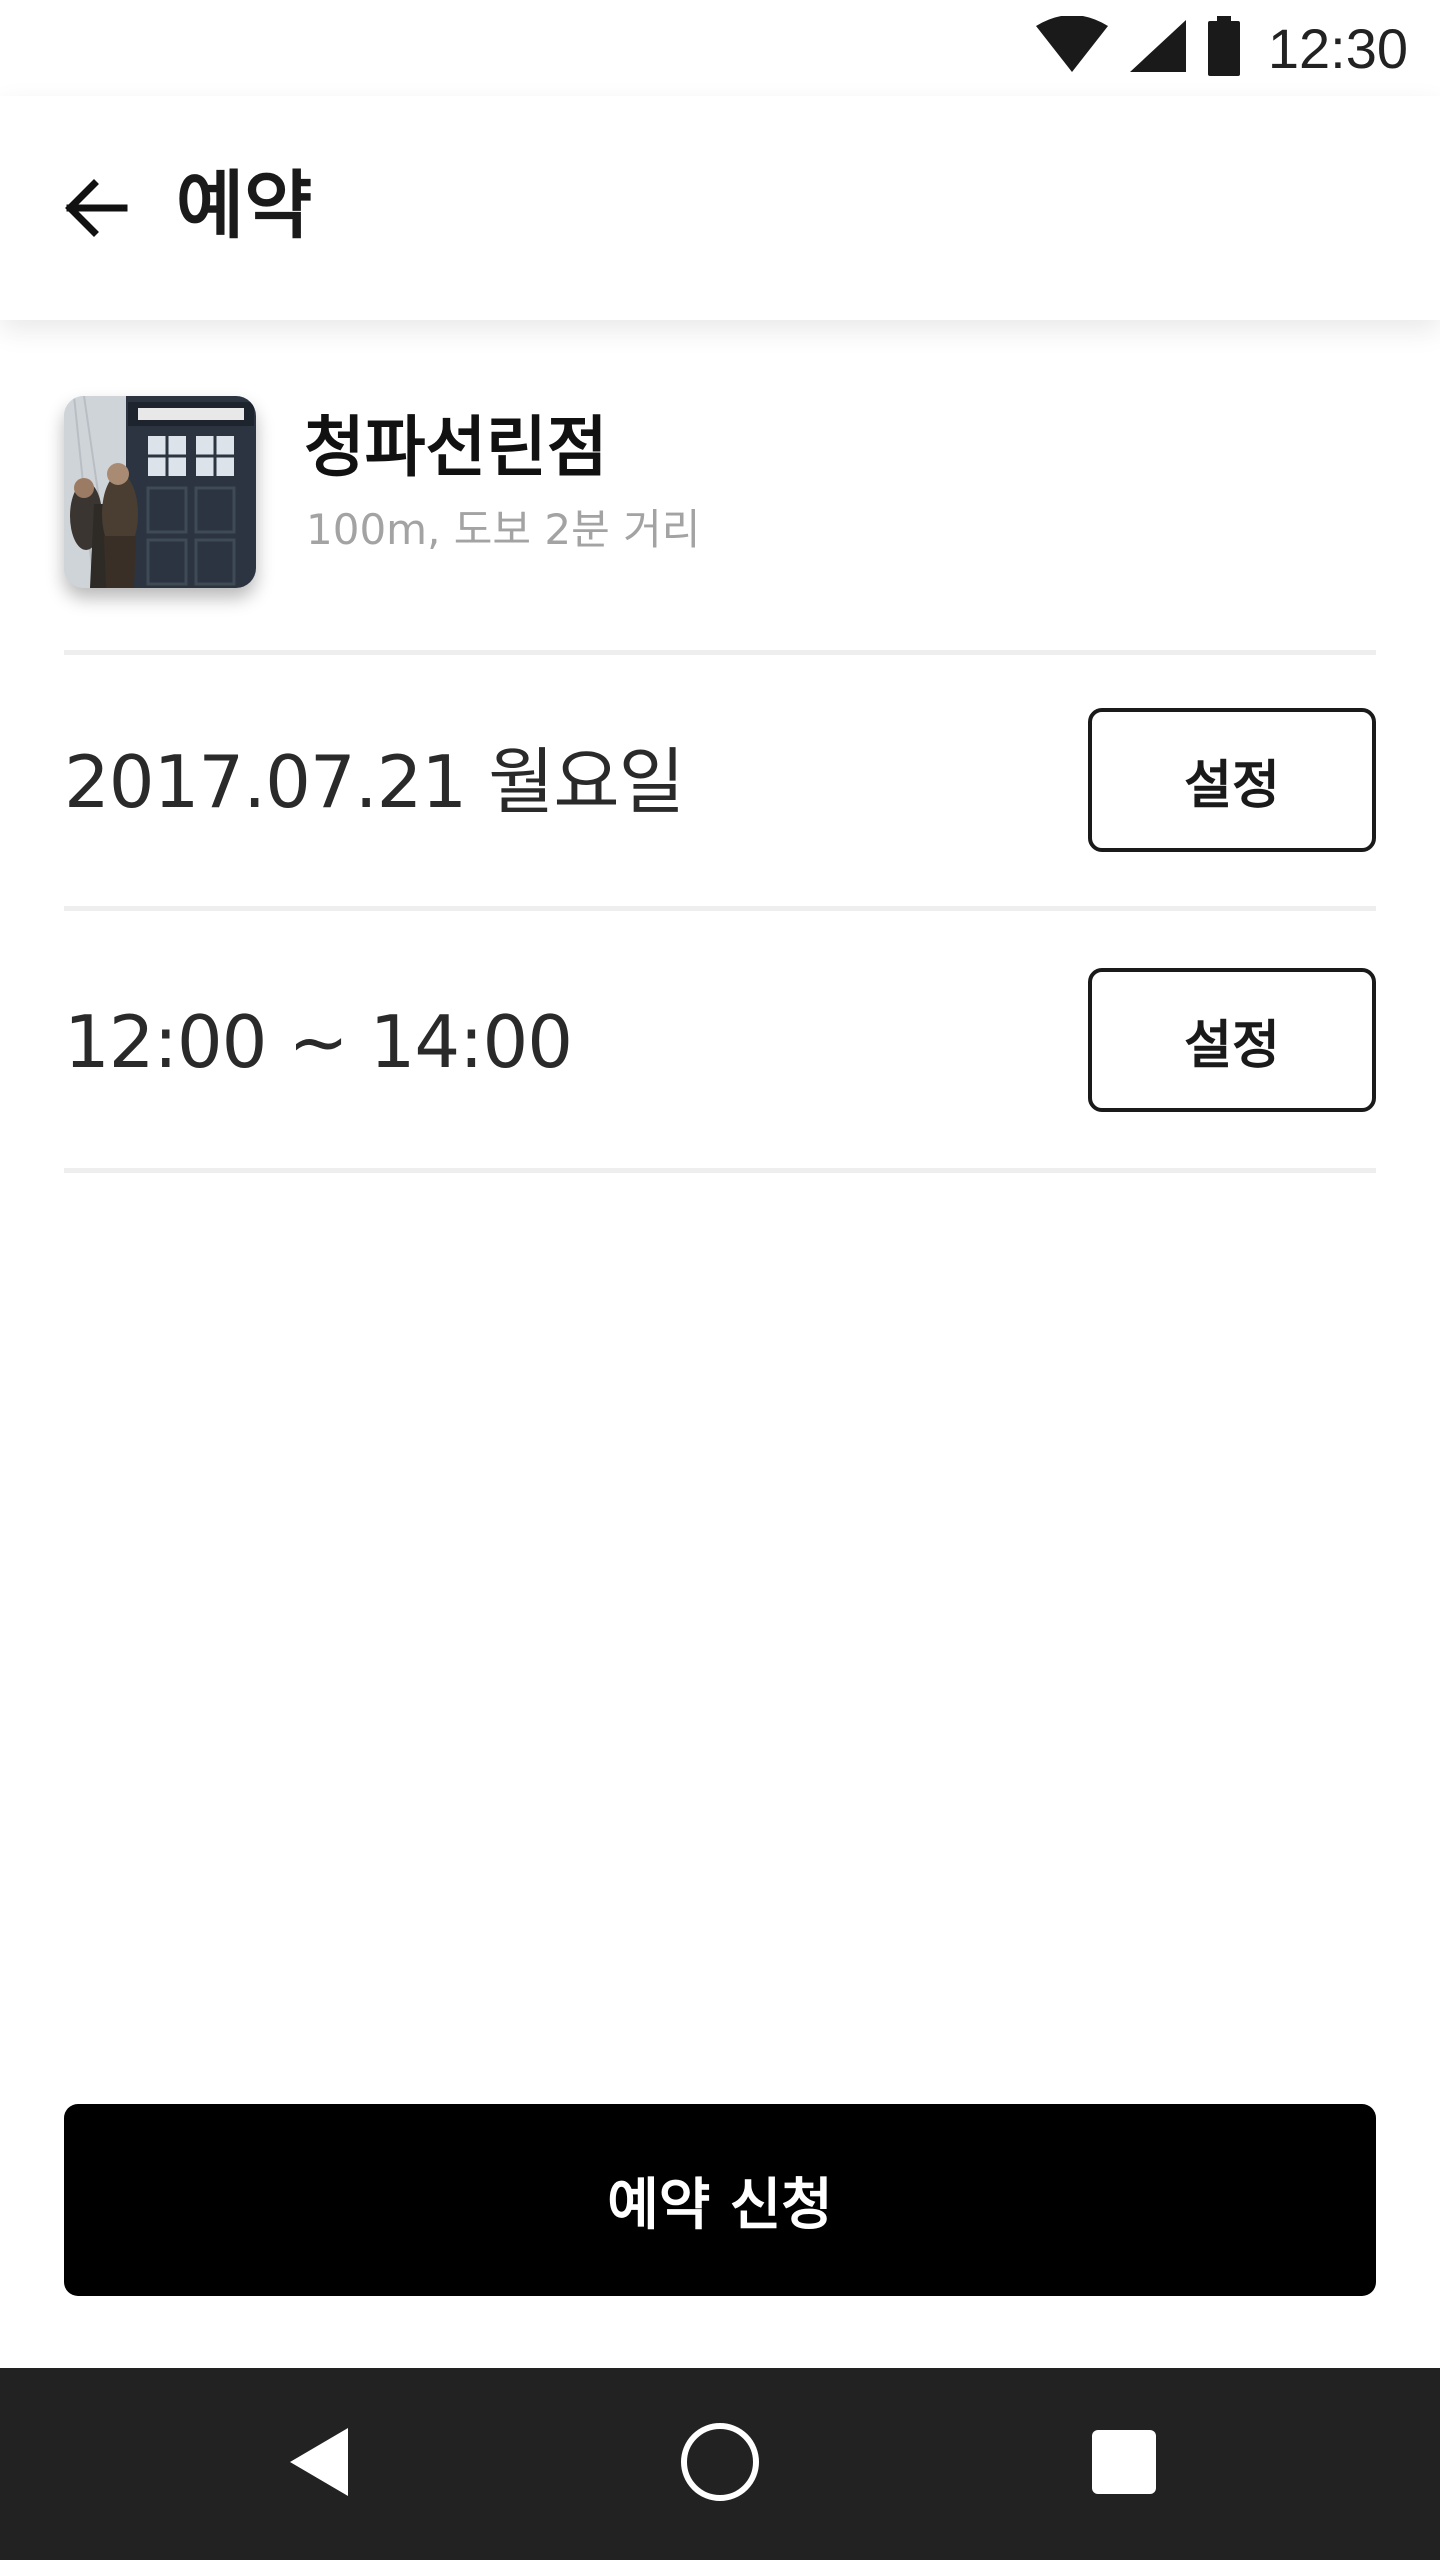 Image resolution: width=1440 pixels, height=2560 pixels. What do you see at coordinates (720, 783) in the screenshot?
I see `date-row: 2017.07.21 월요일 설정` at bounding box center [720, 783].